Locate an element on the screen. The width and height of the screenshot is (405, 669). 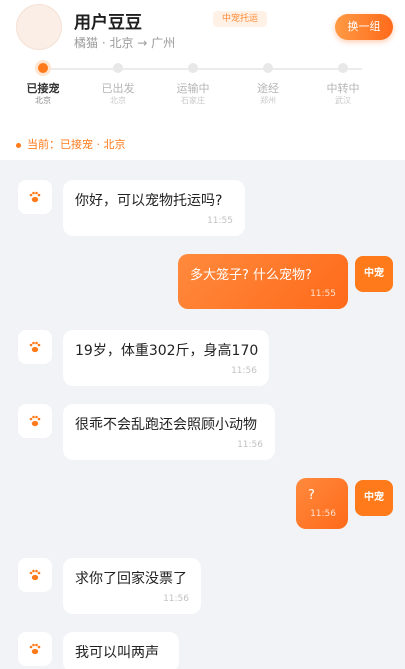
message-text: 我可以叫两声 is located at coordinates (117, 653).